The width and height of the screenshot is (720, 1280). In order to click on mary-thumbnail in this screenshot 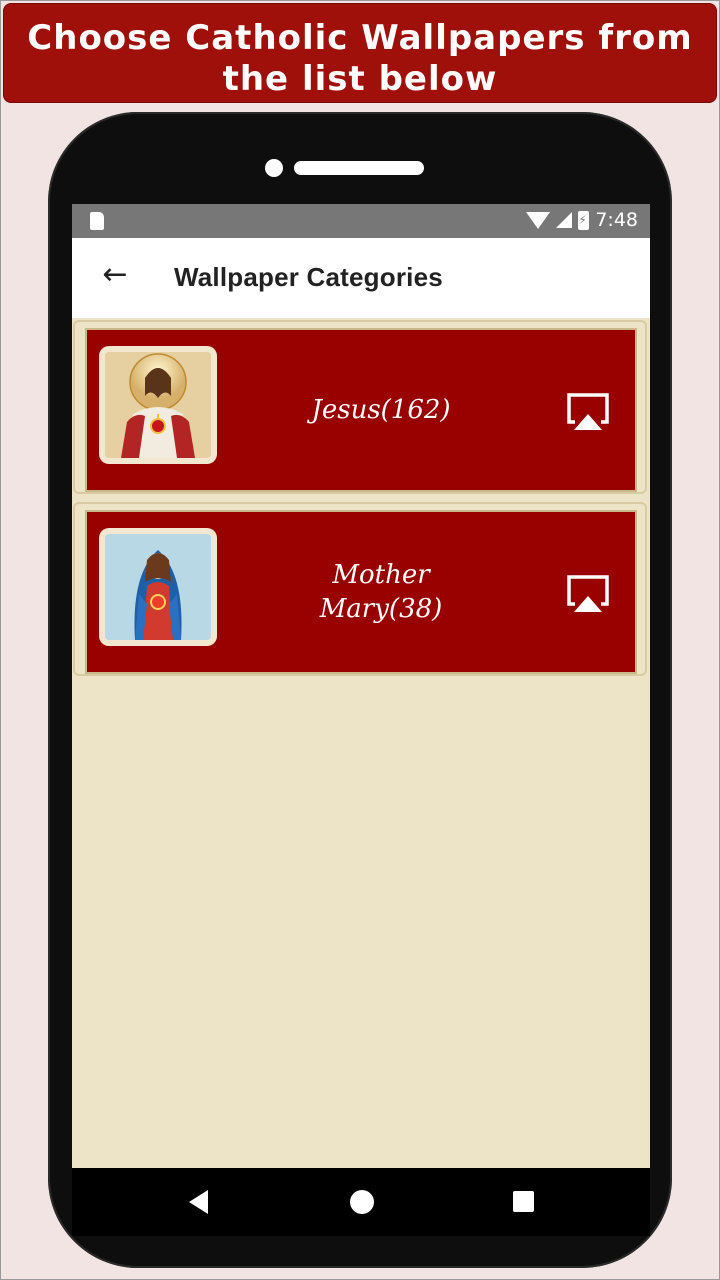, I will do `click(158, 587)`.